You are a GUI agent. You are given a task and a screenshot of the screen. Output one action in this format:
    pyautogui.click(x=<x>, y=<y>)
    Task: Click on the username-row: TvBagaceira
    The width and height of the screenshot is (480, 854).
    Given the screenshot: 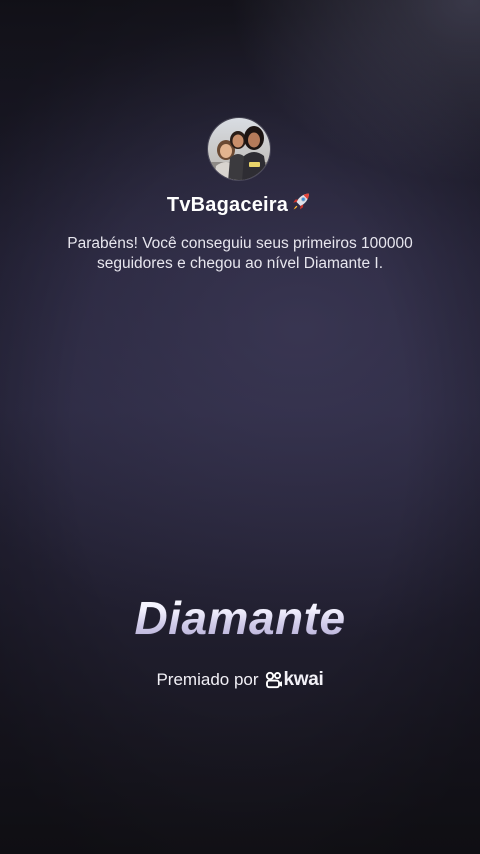 What is the action you would take?
    pyautogui.click(x=240, y=206)
    